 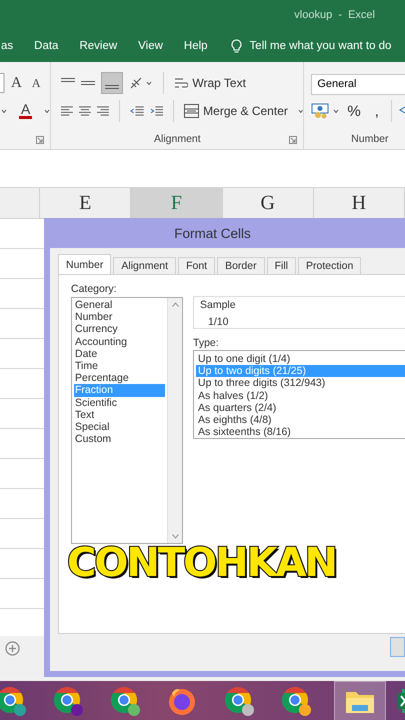 I want to click on lightbulb-icon, so click(x=236, y=46).